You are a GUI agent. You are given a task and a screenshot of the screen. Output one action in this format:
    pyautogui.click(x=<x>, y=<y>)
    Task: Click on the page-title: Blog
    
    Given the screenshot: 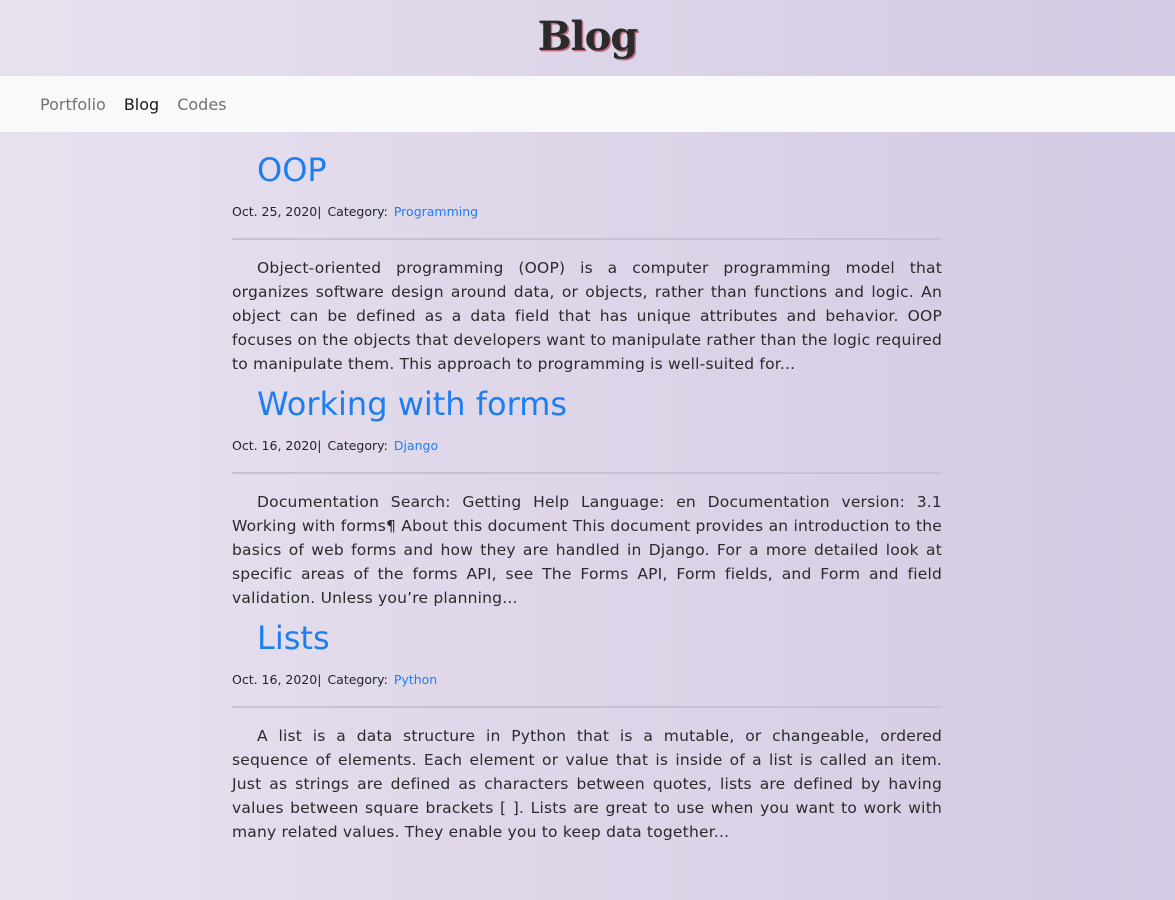 What is the action you would take?
    pyautogui.click(x=588, y=36)
    